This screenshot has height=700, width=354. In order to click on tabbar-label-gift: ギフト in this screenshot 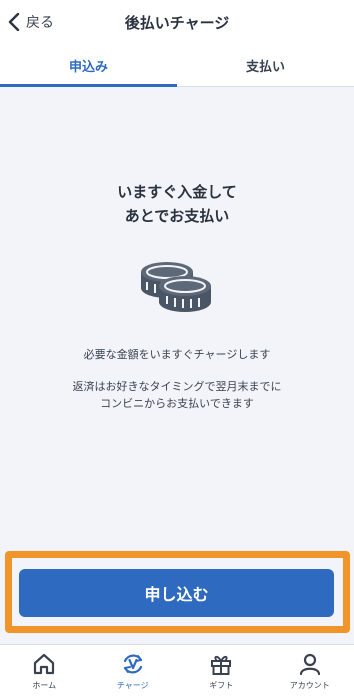, I will do `click(221, 685)`.